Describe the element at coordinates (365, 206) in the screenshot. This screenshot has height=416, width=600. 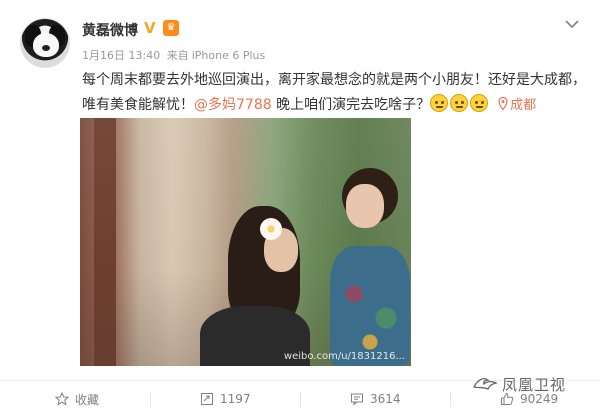
I see `photo-toddler-face` at that location.